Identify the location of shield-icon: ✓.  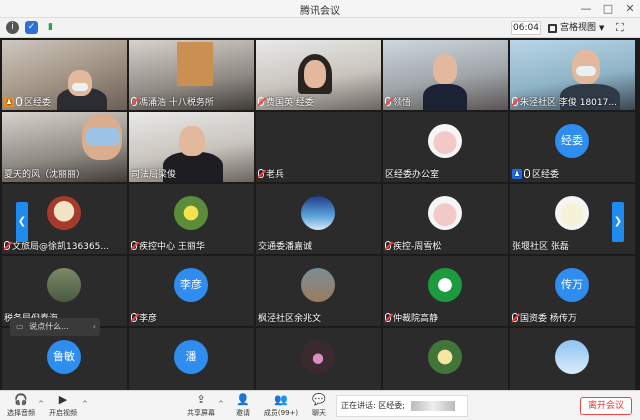
(31, 27).